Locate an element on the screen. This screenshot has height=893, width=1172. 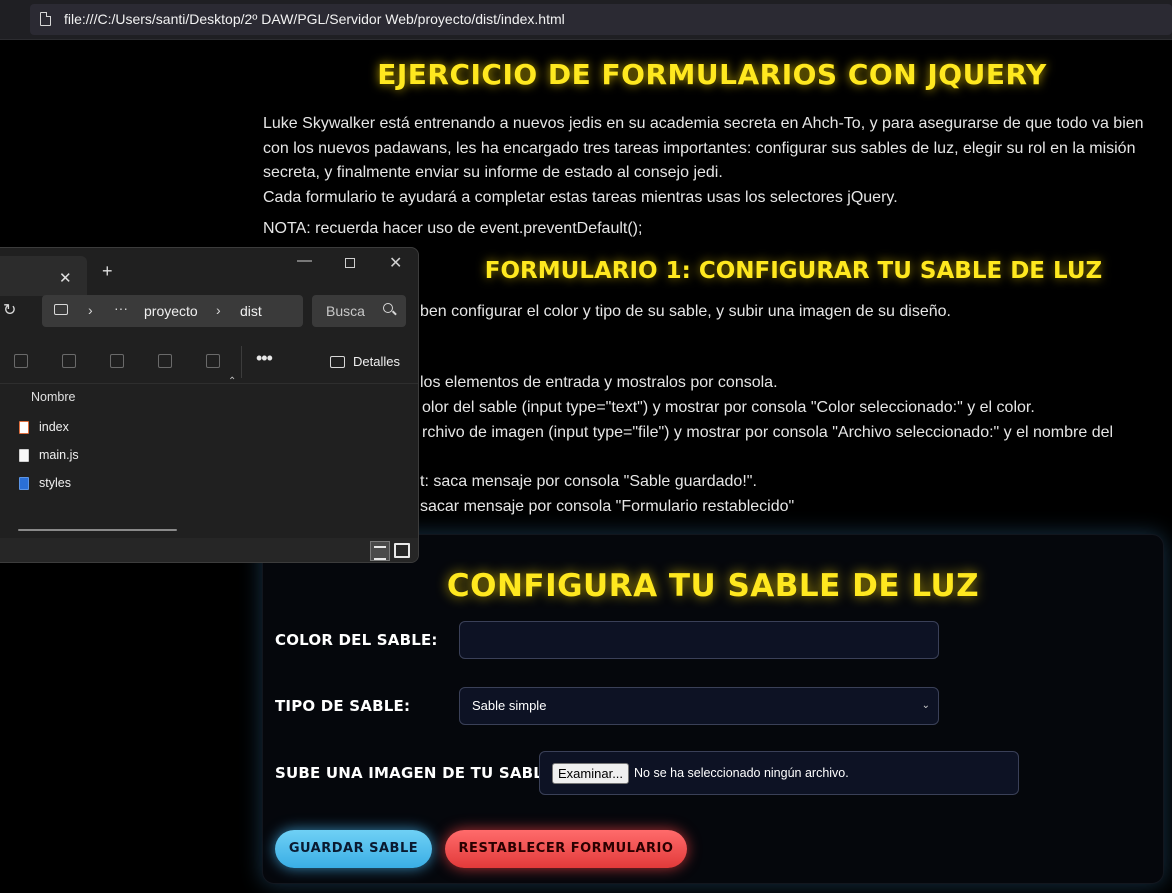
paste-icon is located at coordinates (69, 361).